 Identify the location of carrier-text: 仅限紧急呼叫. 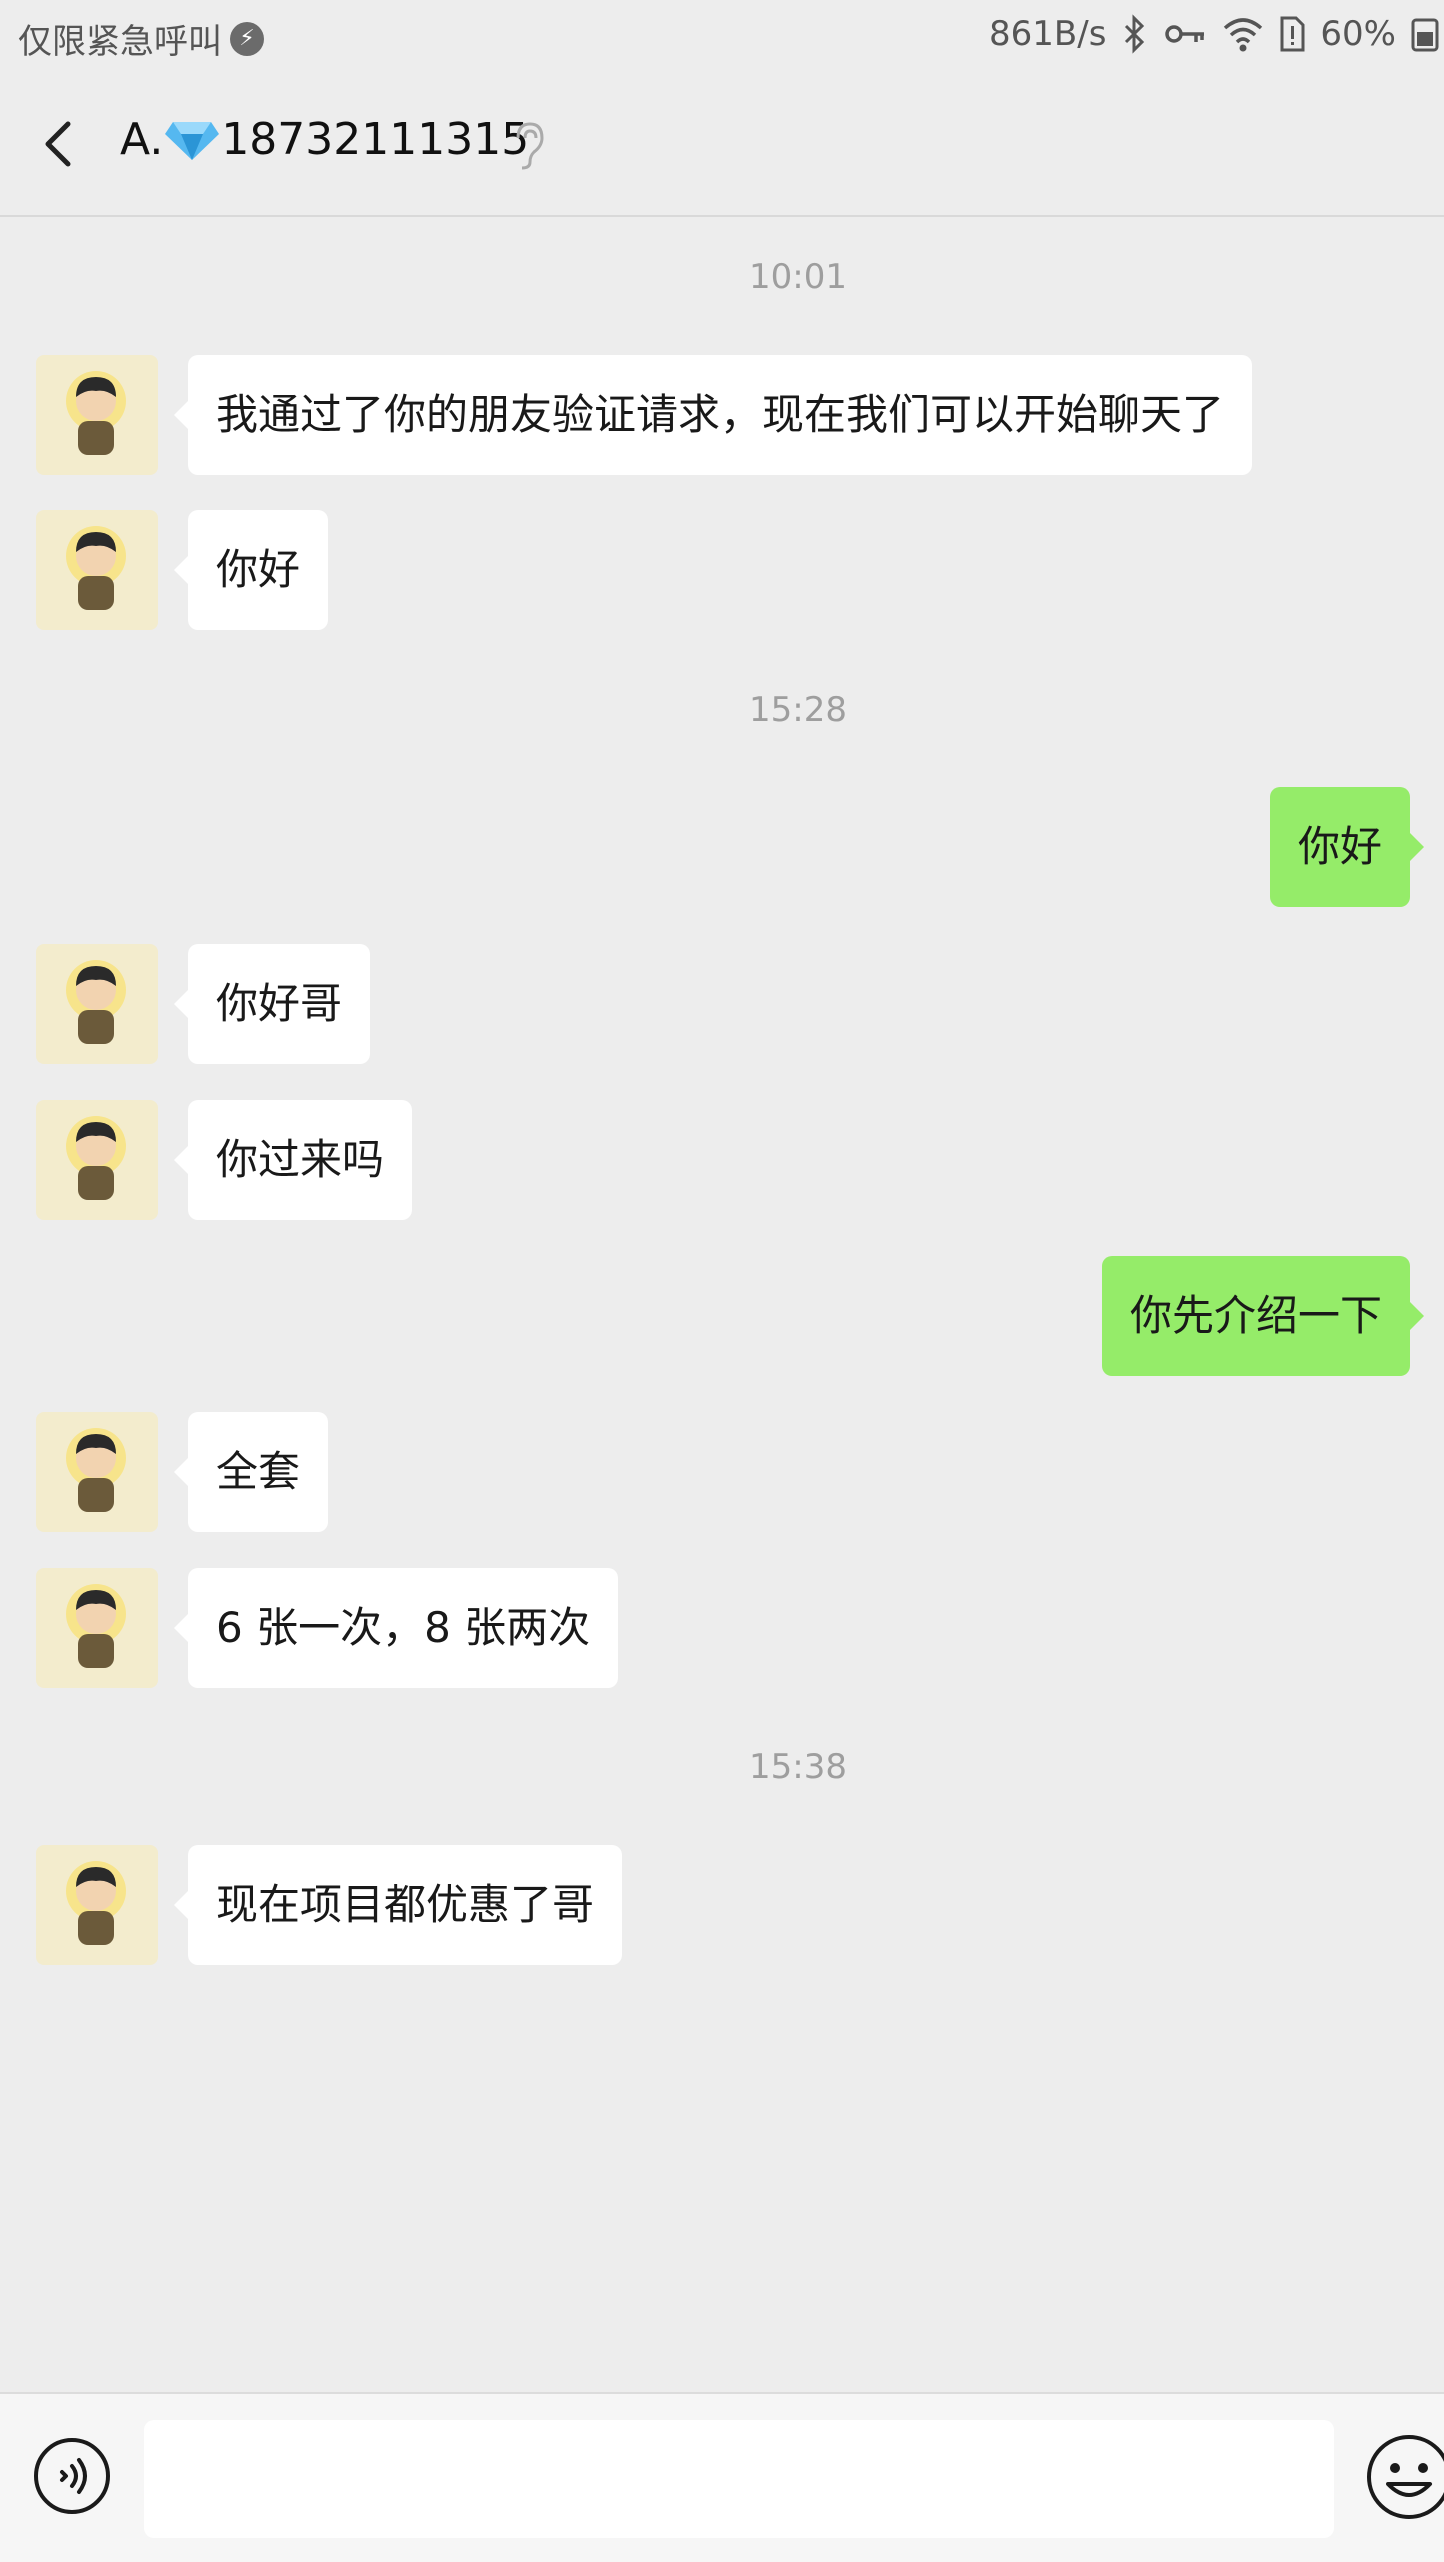
(120, 42).